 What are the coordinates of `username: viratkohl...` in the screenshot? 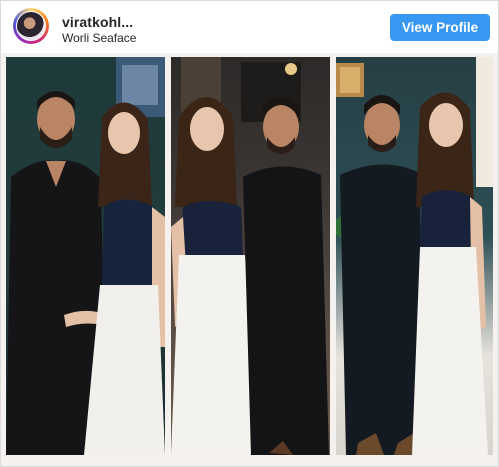 It's located at (97, 22).